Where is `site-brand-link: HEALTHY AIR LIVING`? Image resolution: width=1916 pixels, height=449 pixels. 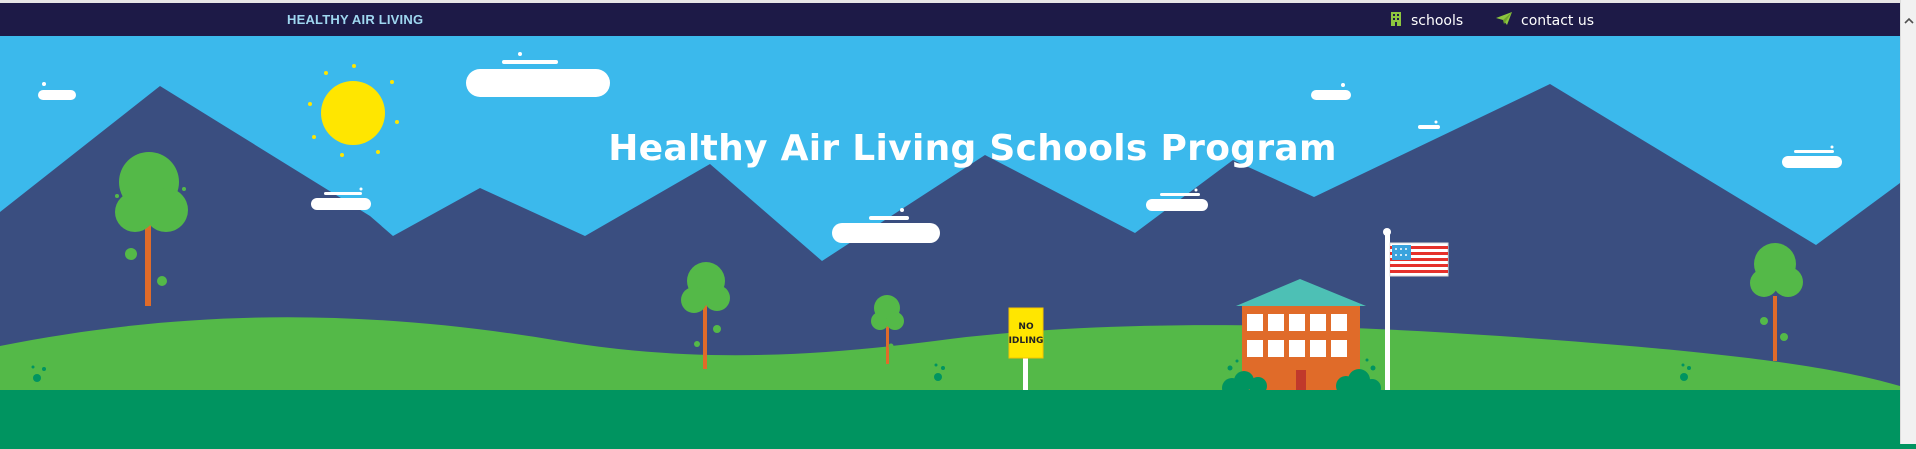
site-brand-link: HEALTHY AIR LIVING is located at coordinates (355, 19).